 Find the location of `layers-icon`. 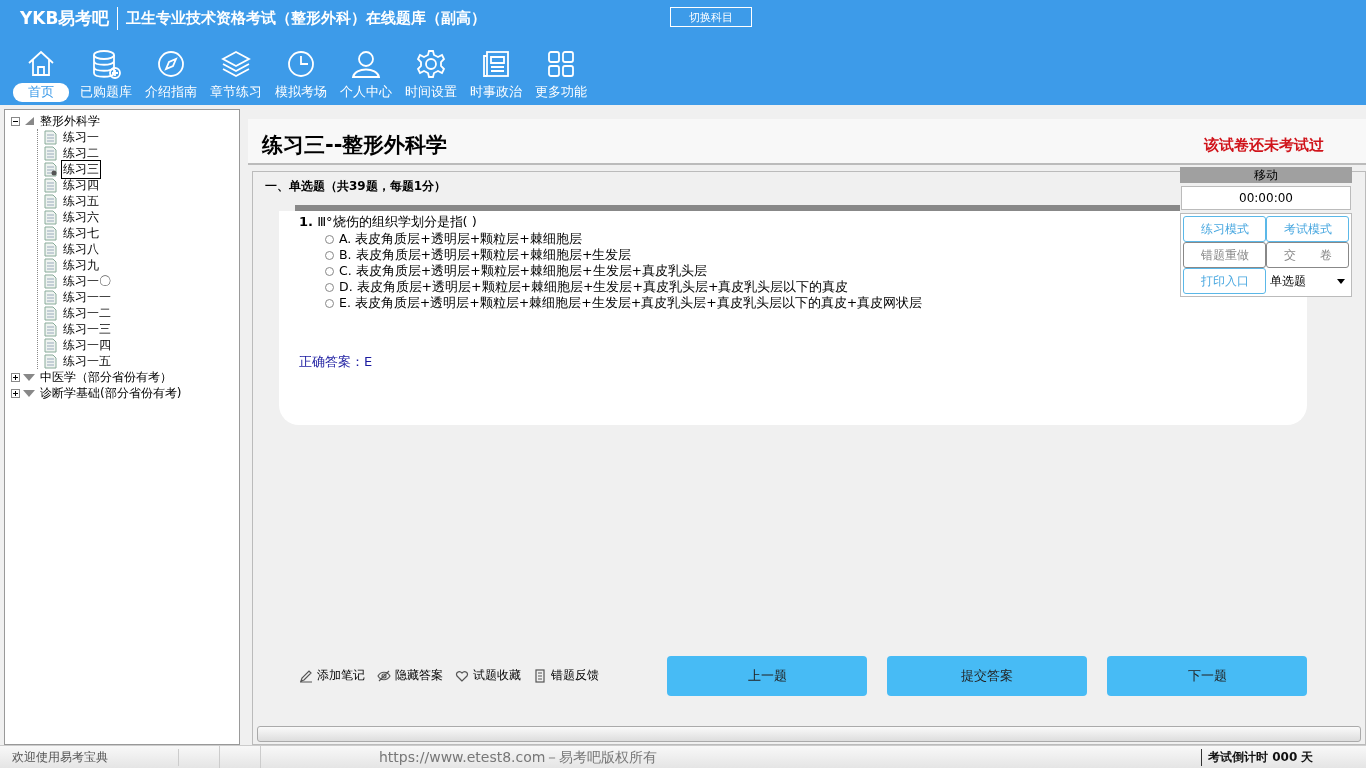

layers-icon is located at coordinates (235, 64).